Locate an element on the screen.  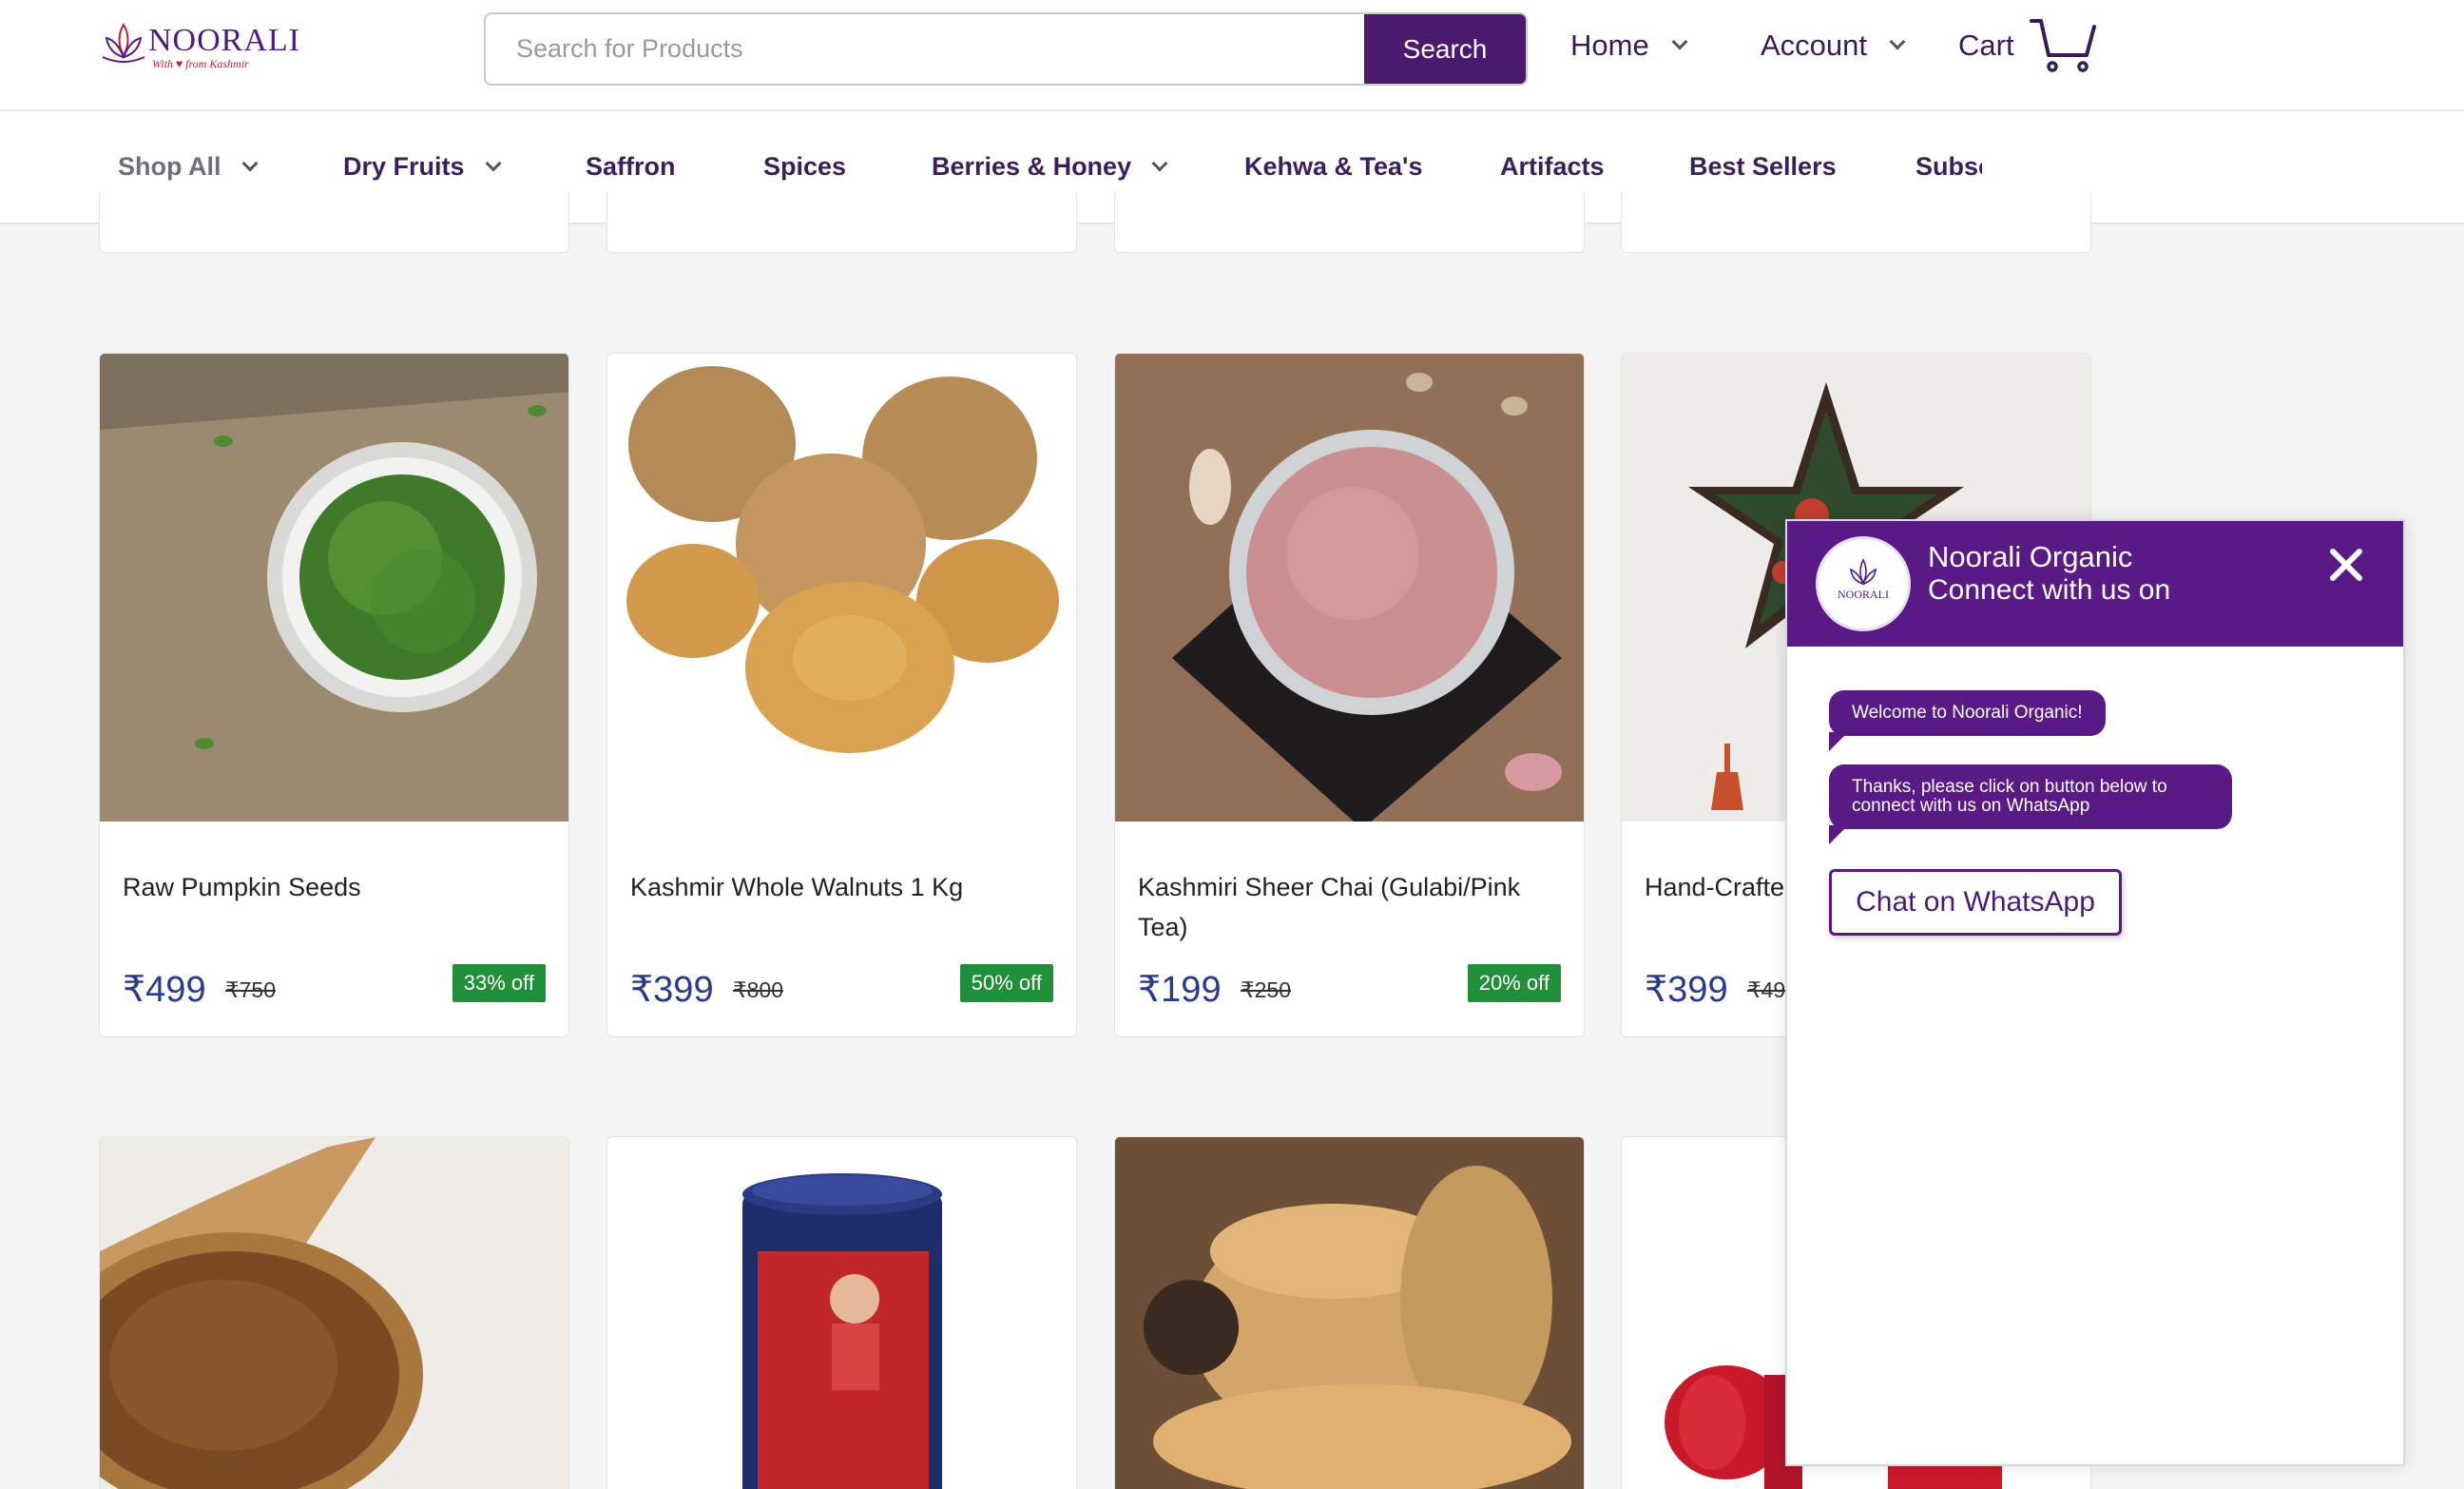
product-image-flax-seeds is located at coordinates (334, 1313).